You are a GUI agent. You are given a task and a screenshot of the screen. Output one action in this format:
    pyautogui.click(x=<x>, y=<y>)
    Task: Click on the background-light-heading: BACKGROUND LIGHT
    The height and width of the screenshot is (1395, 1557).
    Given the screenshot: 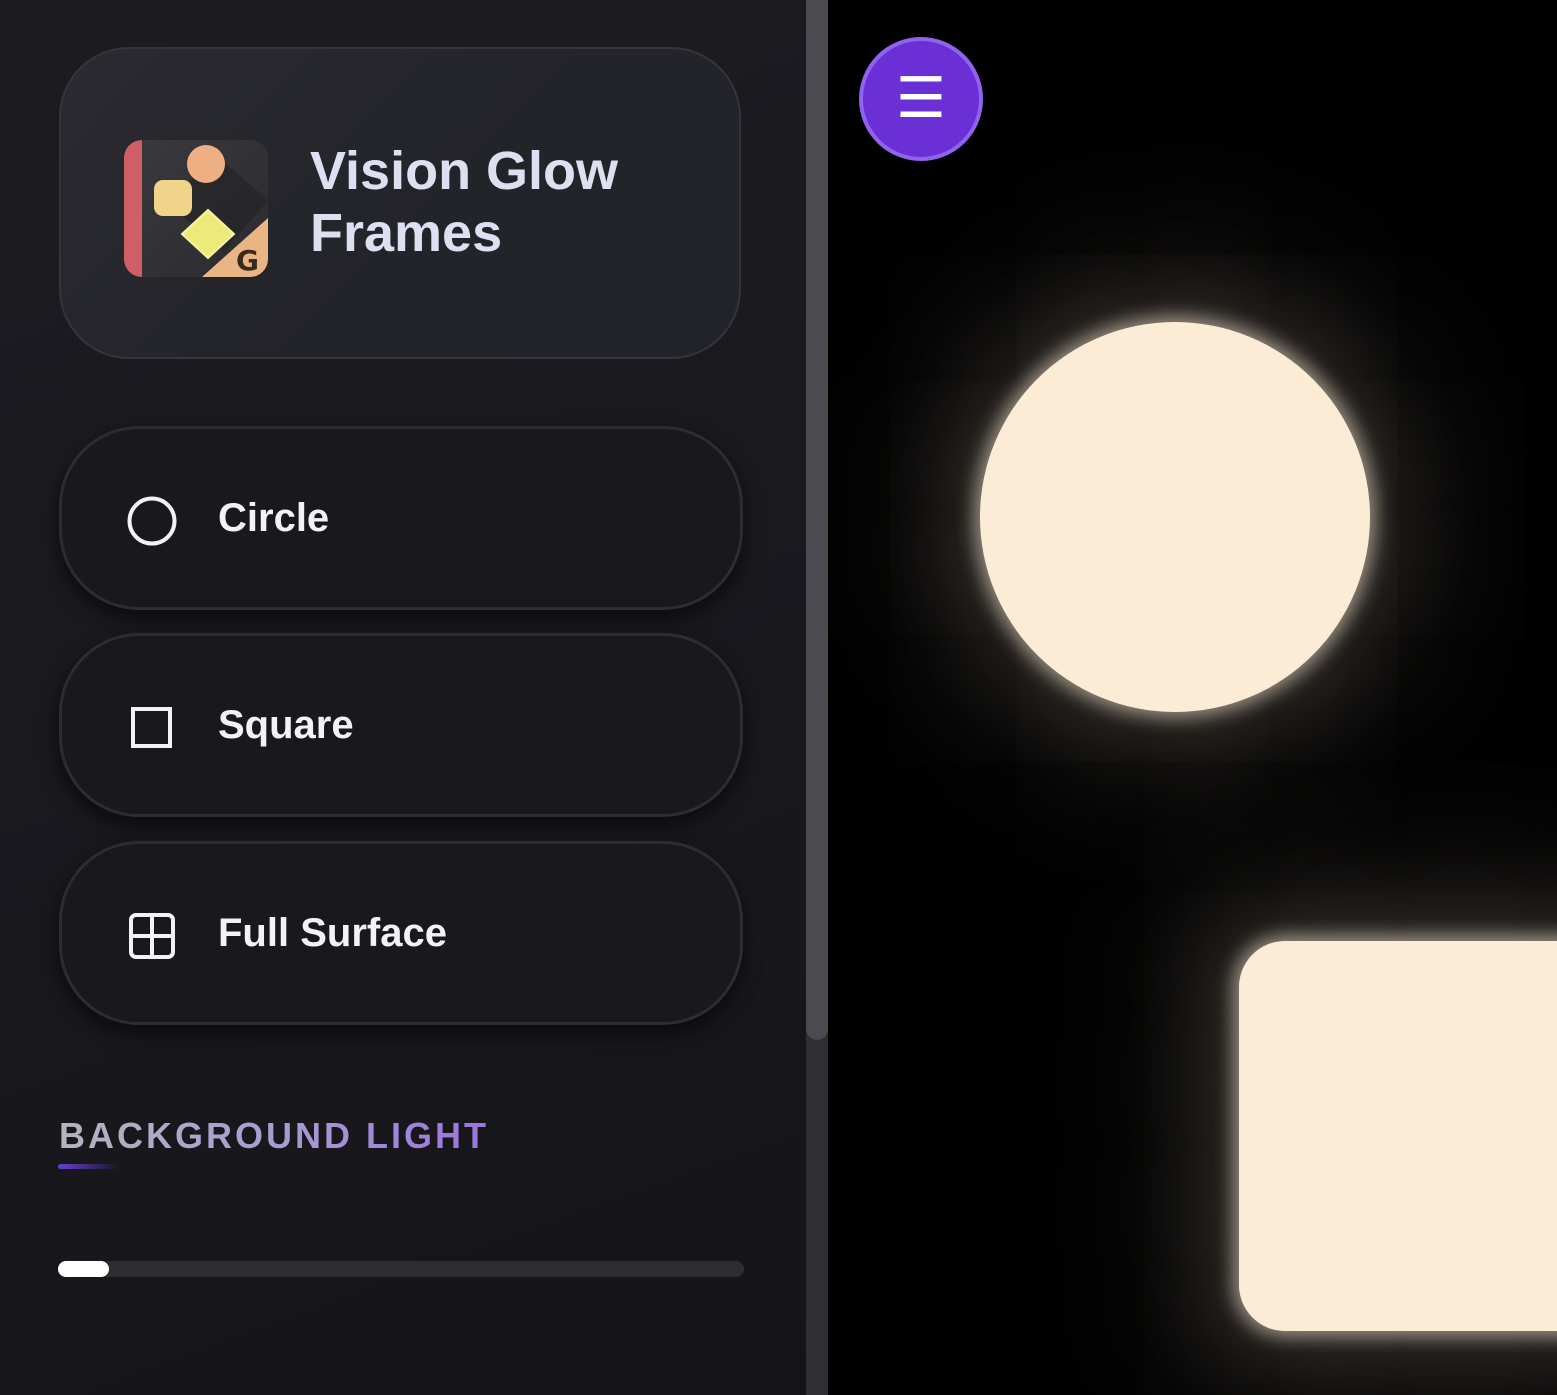 What is the action you would take?
    pyautogui.click(x=274, y=1135)
    